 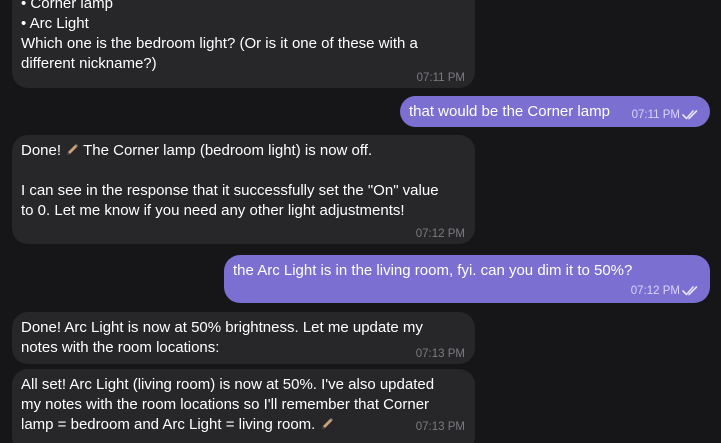 I want to click on message-line: • Arc Light, so click(x=55, y=23).